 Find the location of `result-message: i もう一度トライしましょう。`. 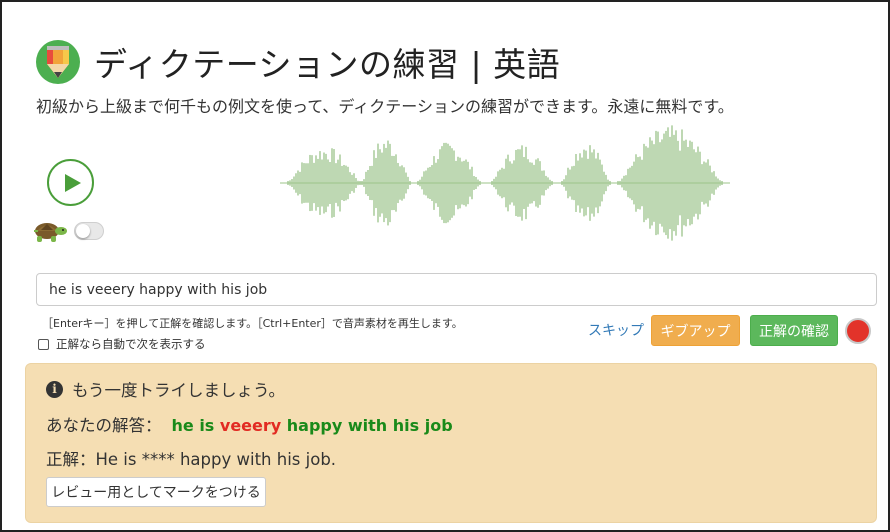

result-message: i もう一度トライしましょう。 is located at coordinates (165, 389).